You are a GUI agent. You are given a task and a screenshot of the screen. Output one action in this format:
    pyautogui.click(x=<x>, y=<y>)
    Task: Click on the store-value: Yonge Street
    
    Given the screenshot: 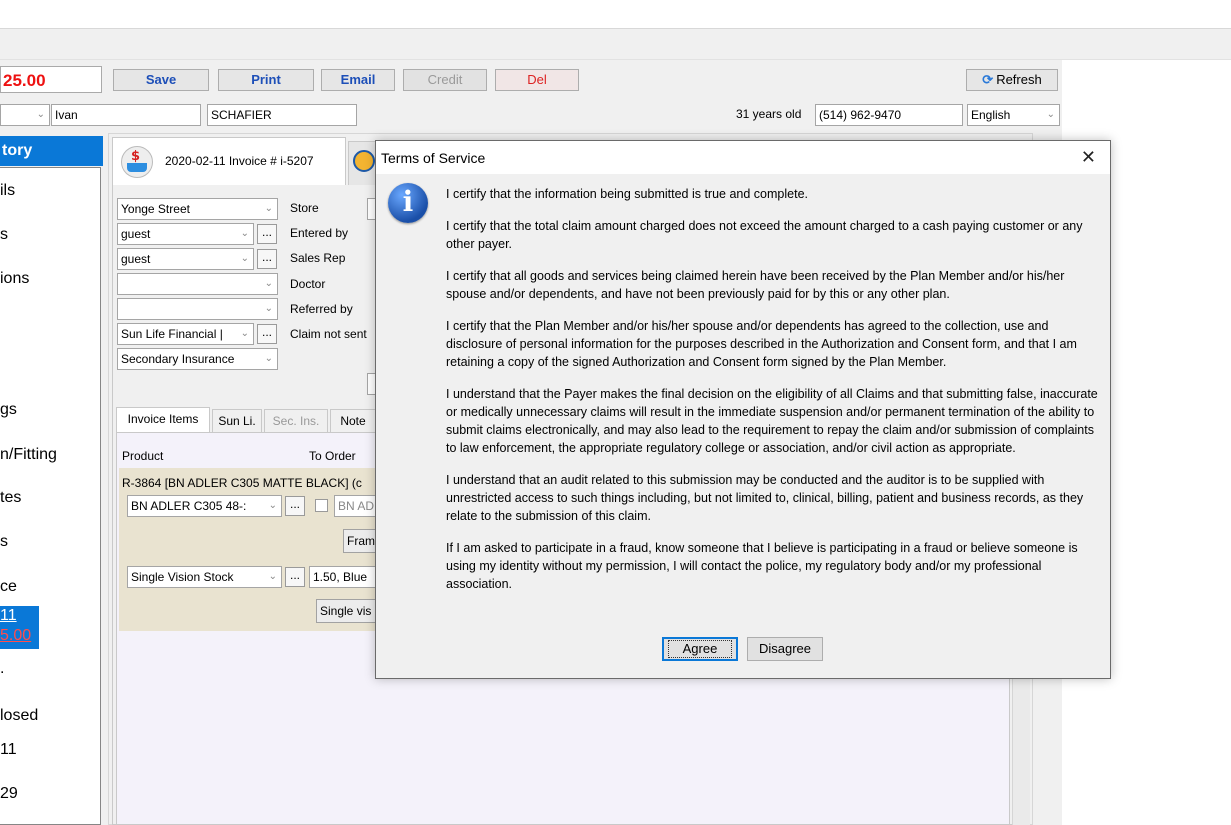 What is the action you would take?
    pyautogui.click(x=155, y=209)
    